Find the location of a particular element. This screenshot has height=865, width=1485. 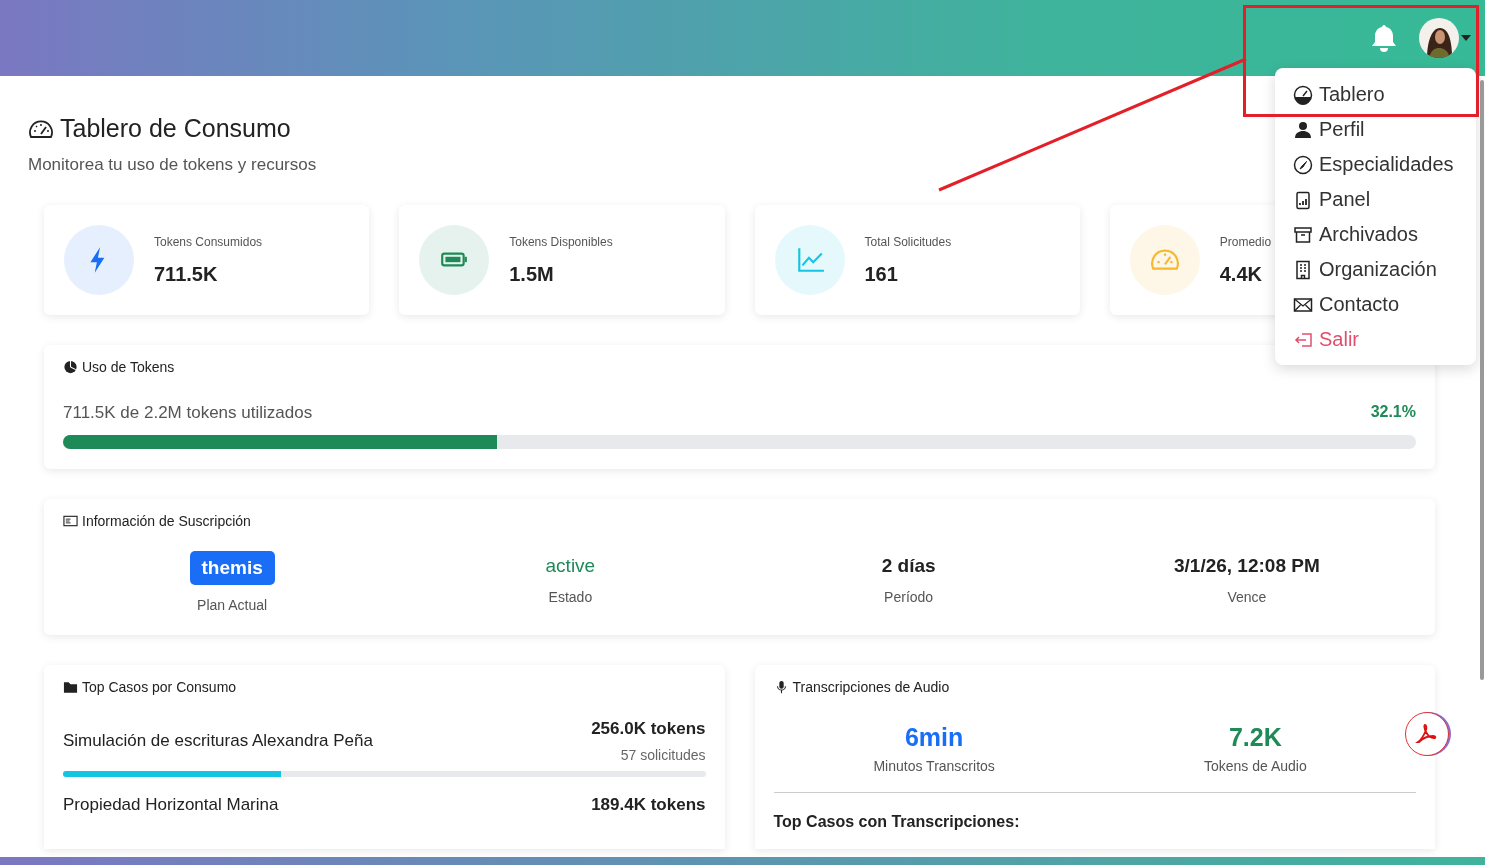

compass-icon is located at coordinates (1303, 164).